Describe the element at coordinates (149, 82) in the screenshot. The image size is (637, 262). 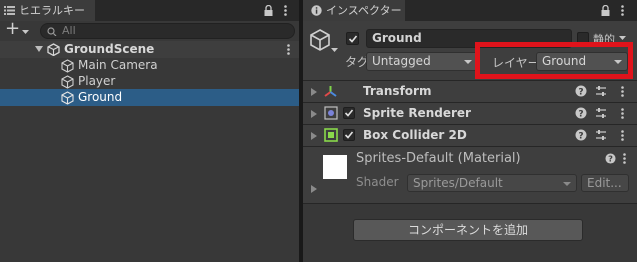
I see `list-item: Player` at that location.